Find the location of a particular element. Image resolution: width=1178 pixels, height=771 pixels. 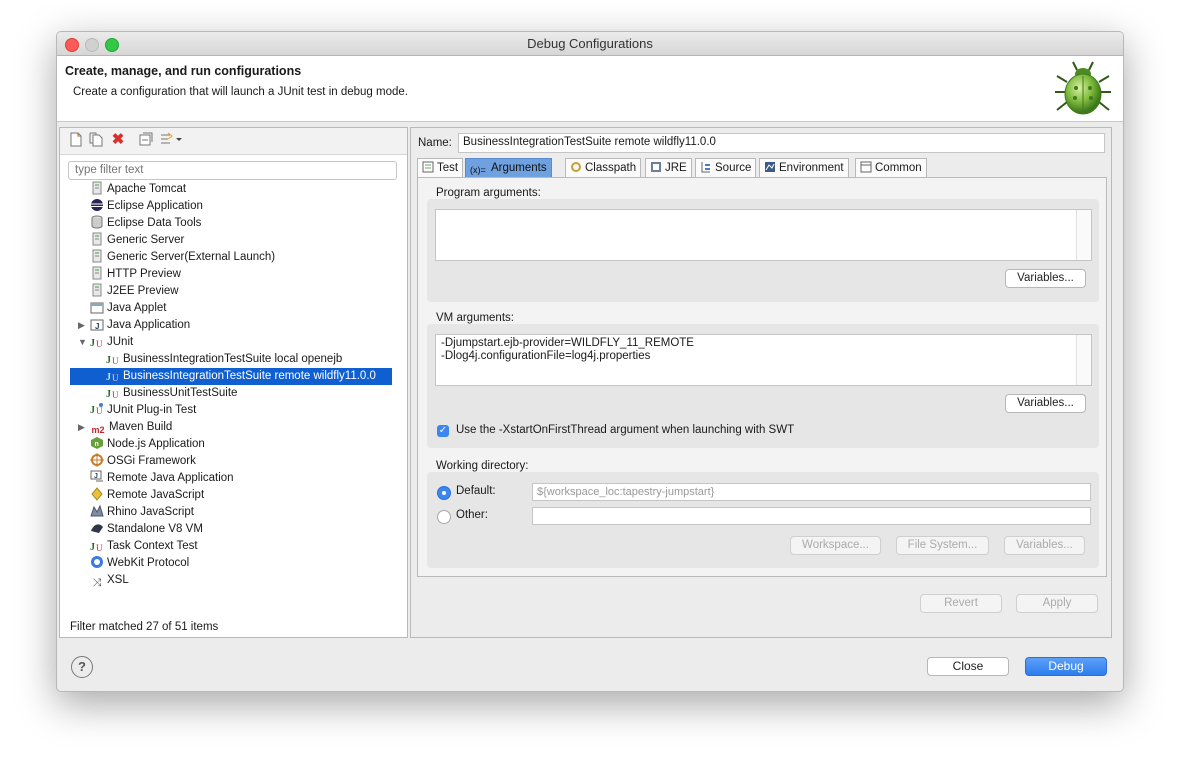

tab-test: Test is located at coordinates (440, 168).